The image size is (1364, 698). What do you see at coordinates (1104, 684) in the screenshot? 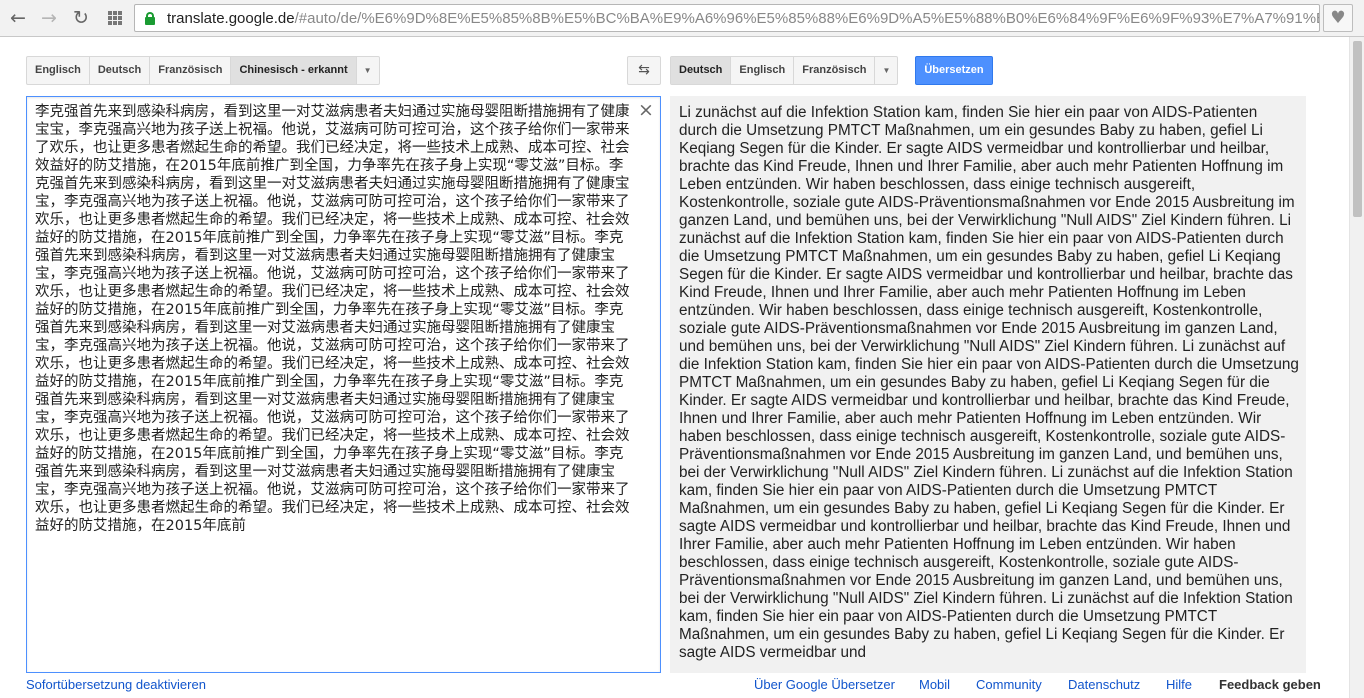
I see `privacy-link: Datenschutz` at bounding box center [1104, 684].